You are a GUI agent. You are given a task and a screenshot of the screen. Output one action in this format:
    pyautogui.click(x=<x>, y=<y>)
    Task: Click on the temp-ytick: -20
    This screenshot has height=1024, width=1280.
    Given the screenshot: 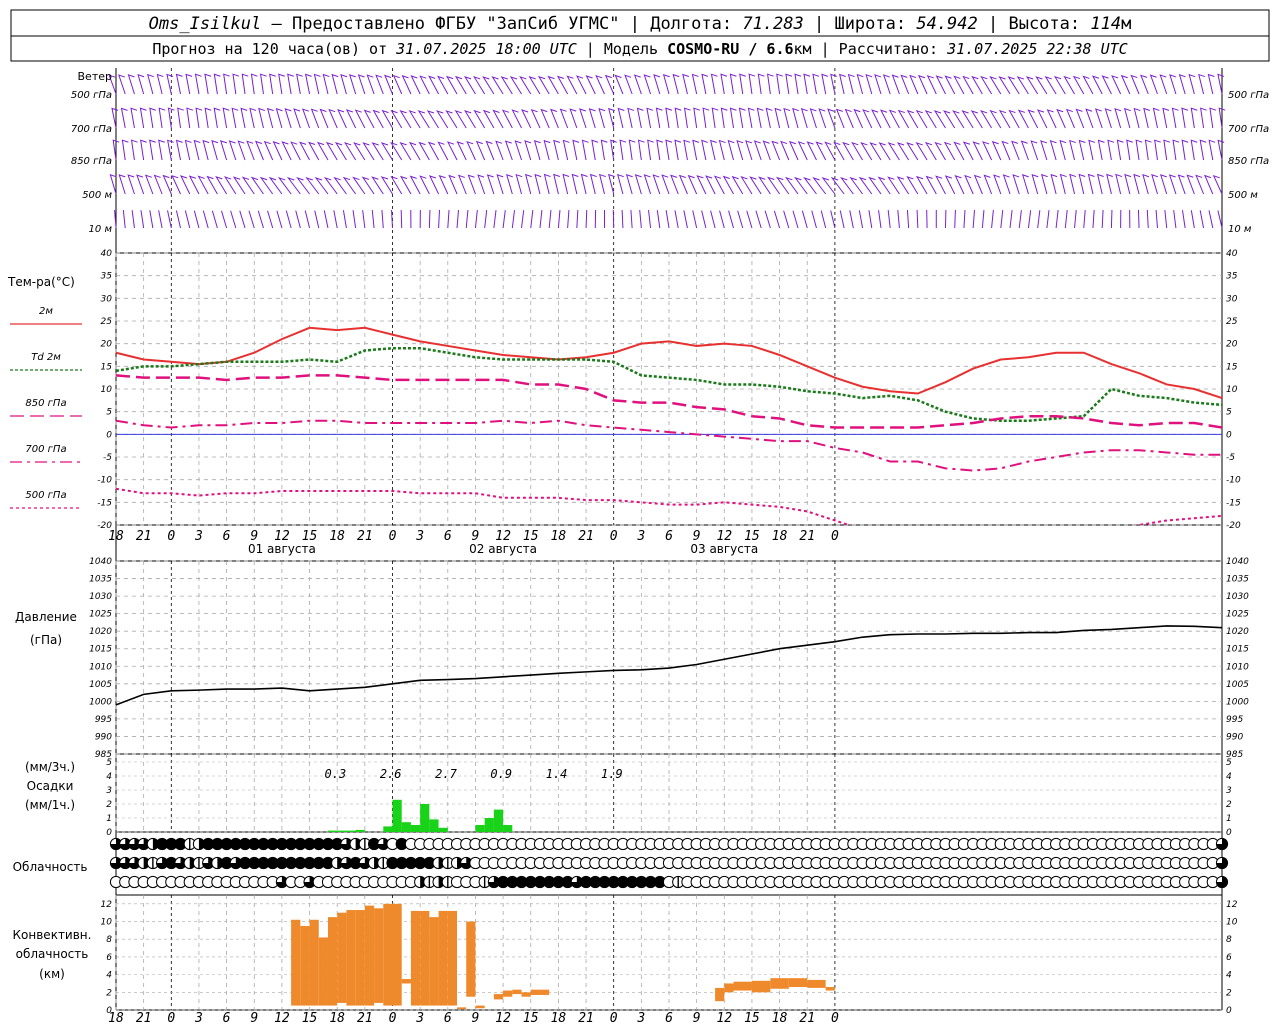 What is the action you would take?
    pyautogui.click(x=104, y=526)
    